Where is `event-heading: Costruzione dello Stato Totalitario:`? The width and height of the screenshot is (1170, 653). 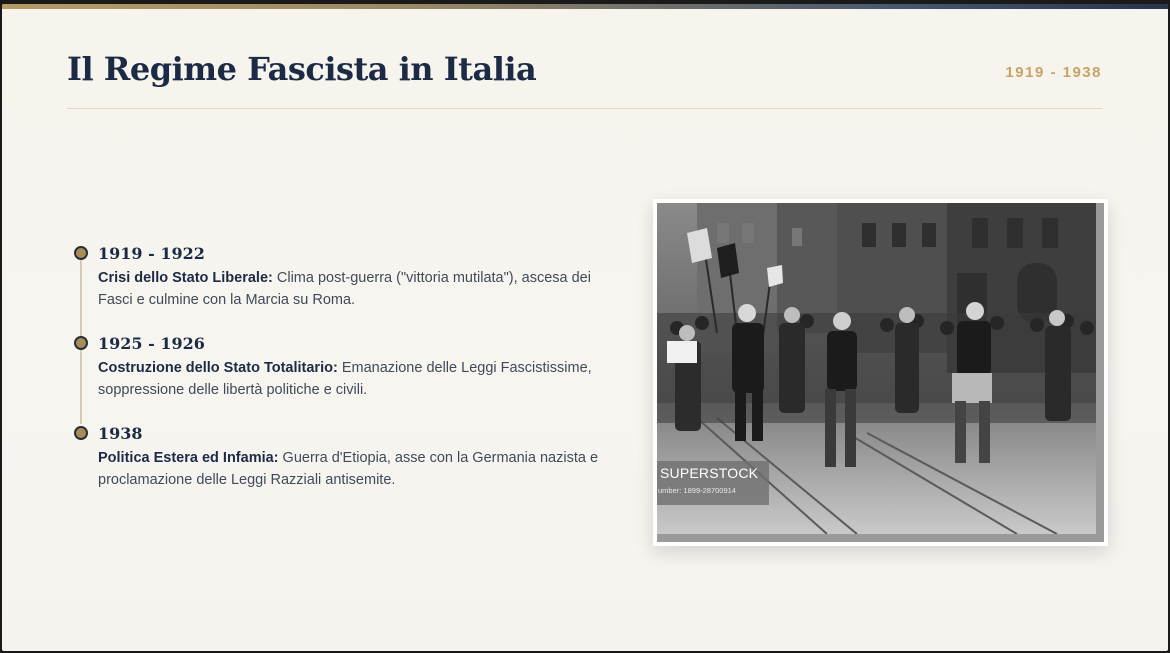
event-heading: Costruzione dello Stato Totalitario: is located at coordinates (218, 368).